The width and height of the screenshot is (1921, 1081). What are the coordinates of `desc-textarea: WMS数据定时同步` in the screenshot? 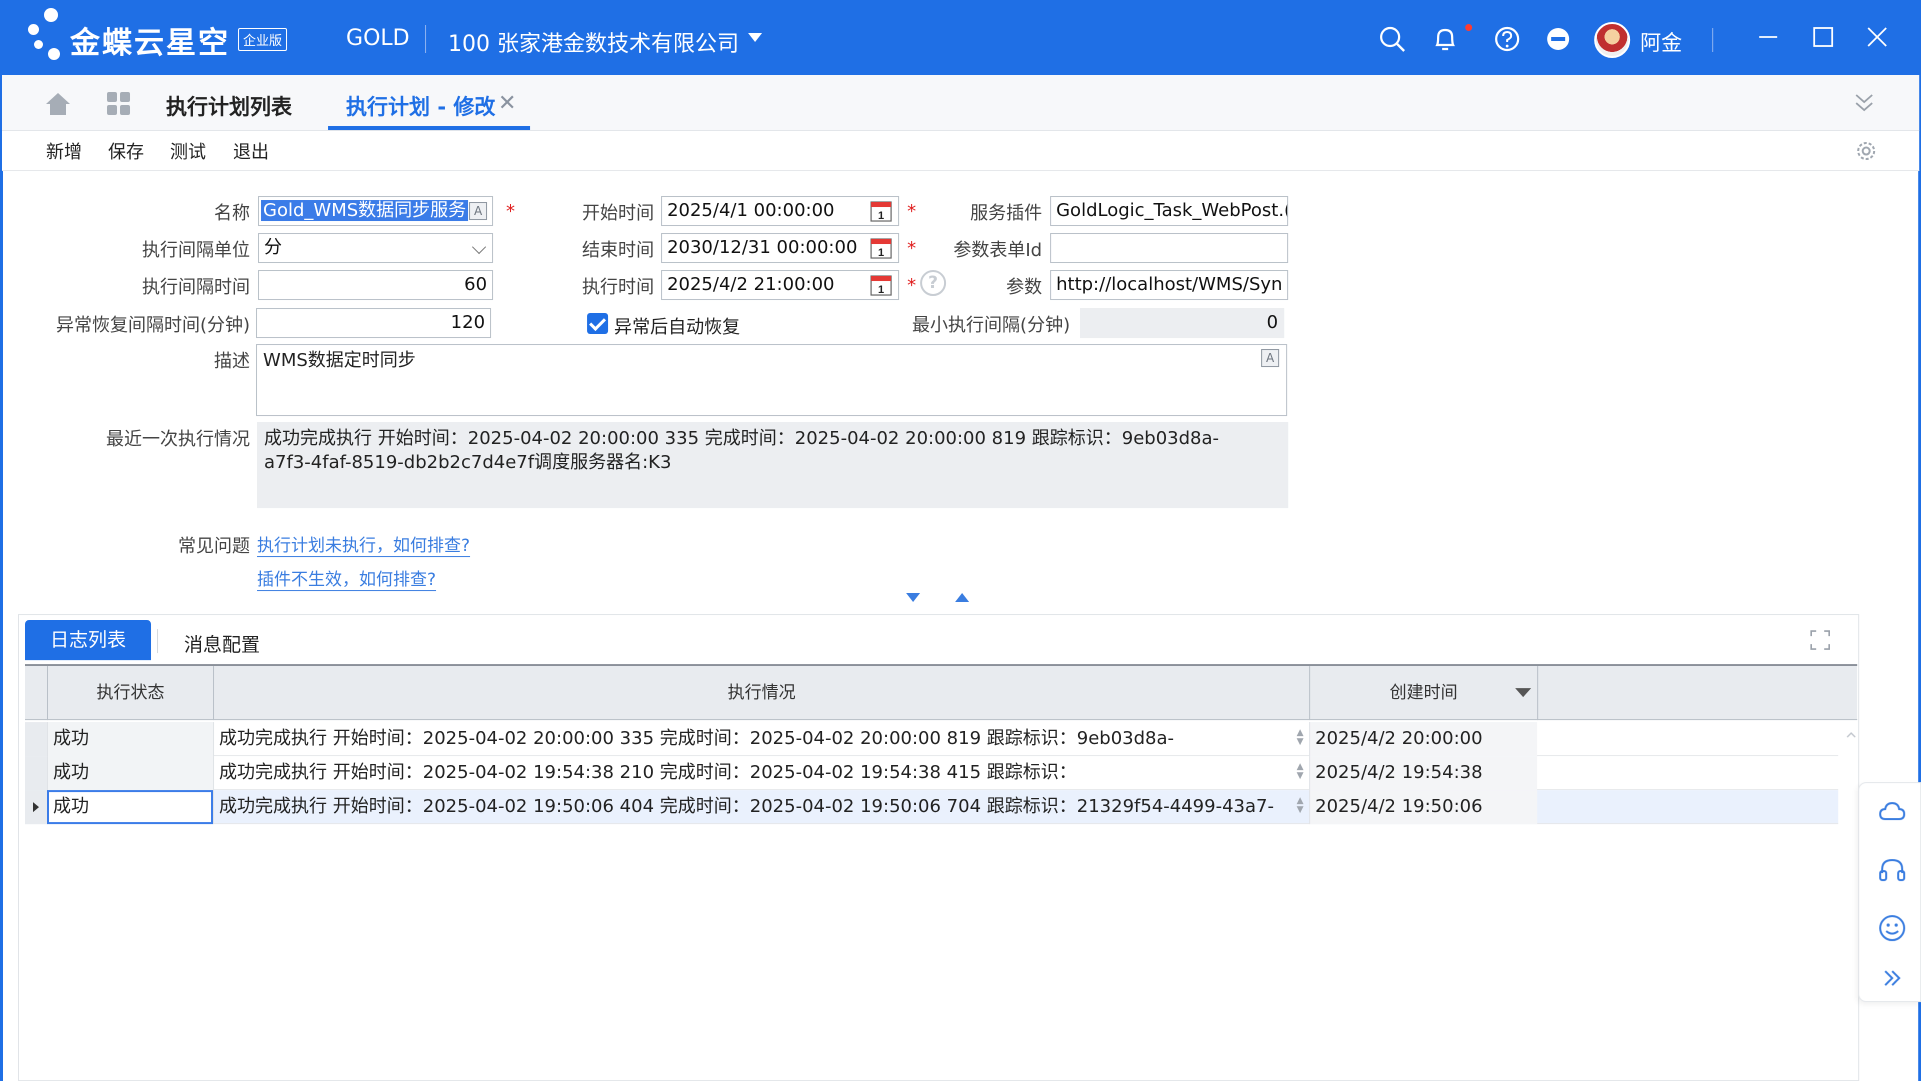 It's located at (772, 380).